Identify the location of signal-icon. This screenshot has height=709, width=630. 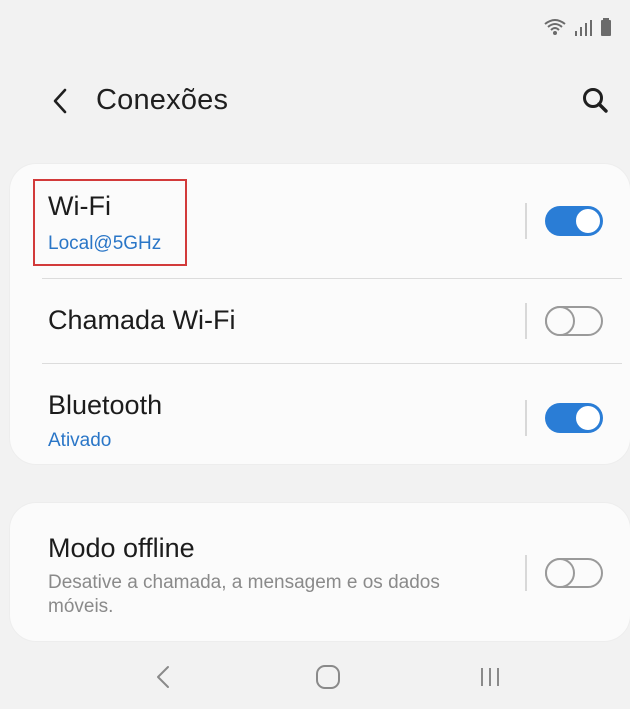
(583, 28).